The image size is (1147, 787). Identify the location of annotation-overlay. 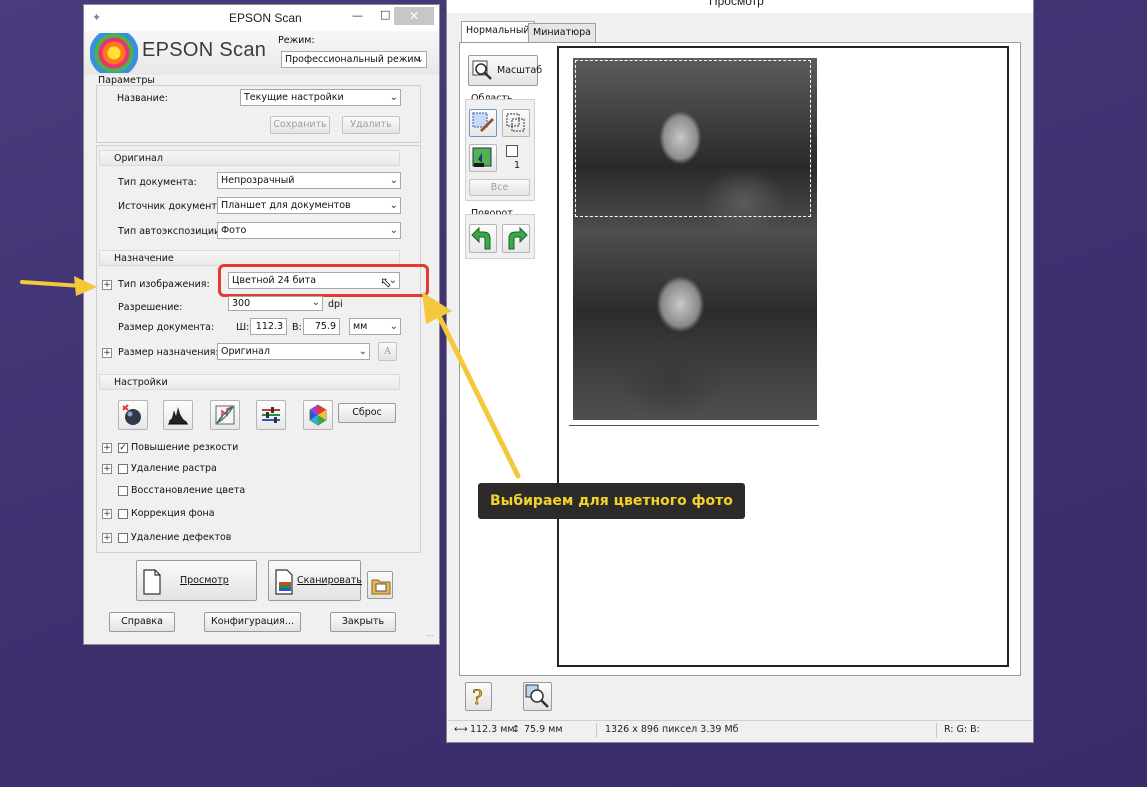
(270, 377).